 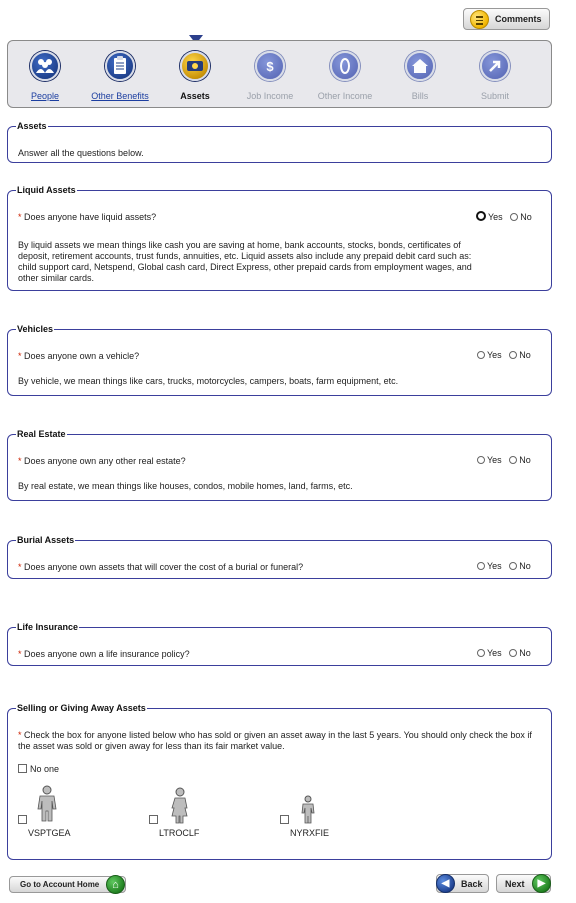 What do you see at coordinates (179, 833) in the screenshot?
I see `person-name: LTROCLF` at bounding box center [179, 833].